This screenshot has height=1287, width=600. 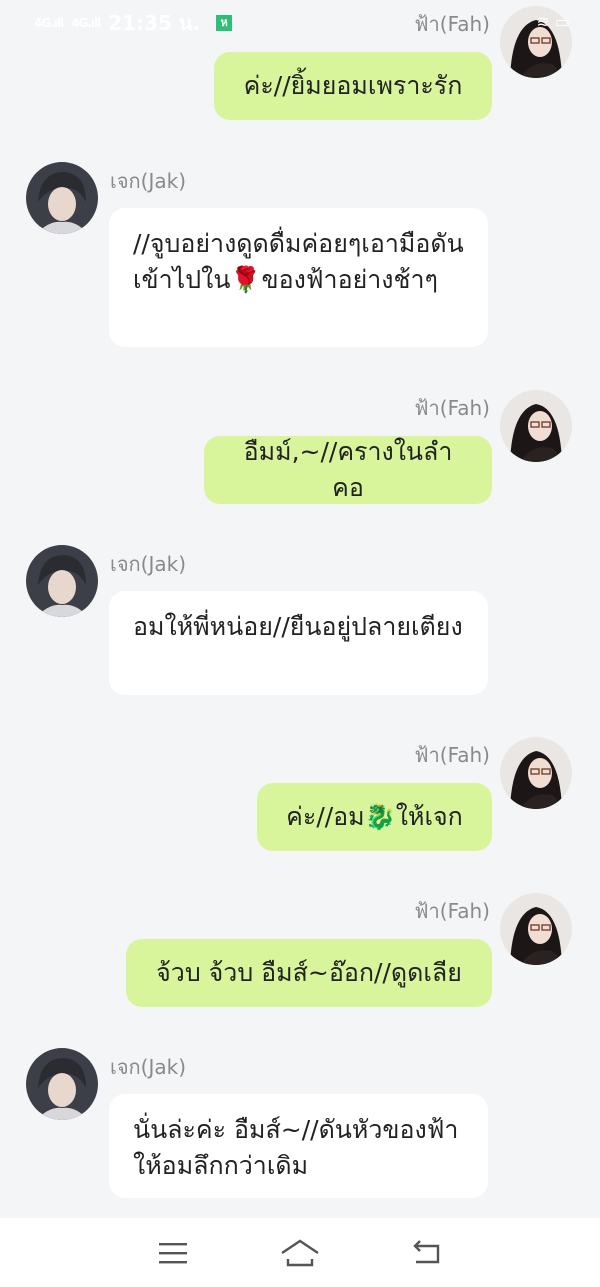 What do you see at coordinates (154, 23) in the screenshot?
I see `status-time: 21:35 น.` at bounding box center [154, 23].